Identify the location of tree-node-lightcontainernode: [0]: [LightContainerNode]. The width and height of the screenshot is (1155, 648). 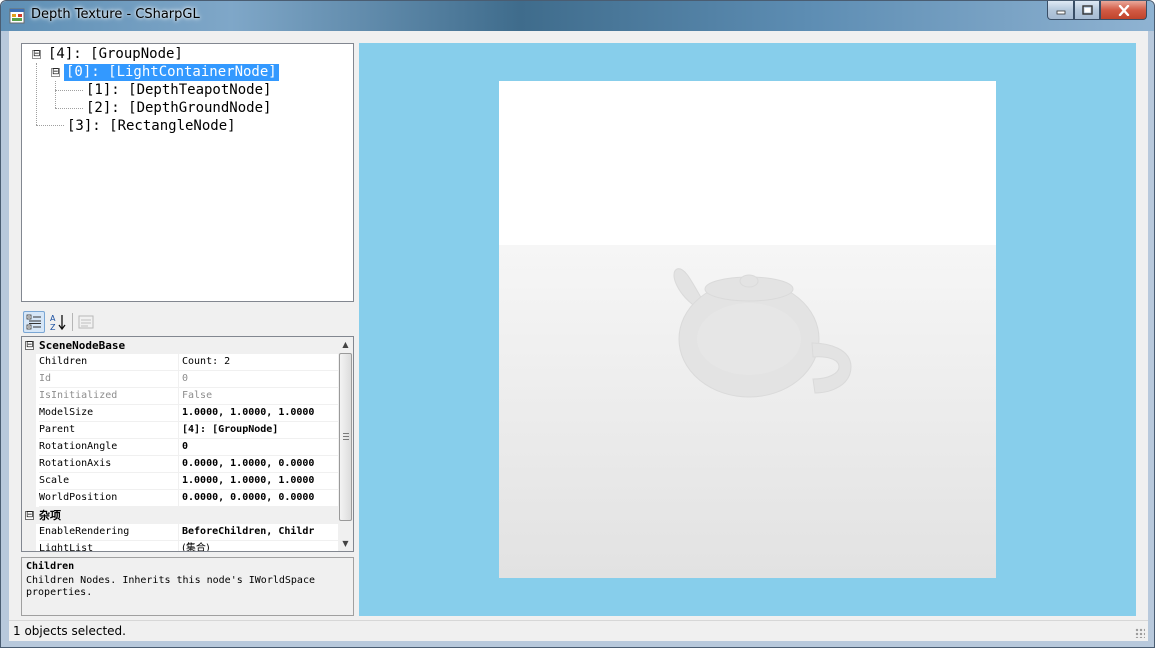
(171, 72).